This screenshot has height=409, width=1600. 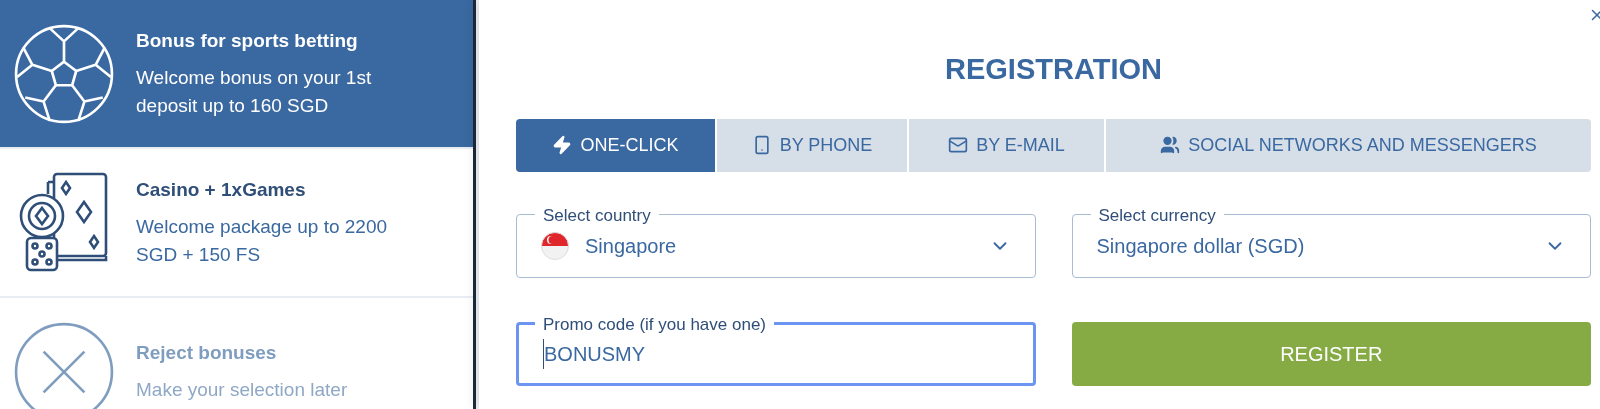 I want to click on bonus-description: Welcome bonus on your 1st deposit up to 160 SGD, so click(x=254, y=91).